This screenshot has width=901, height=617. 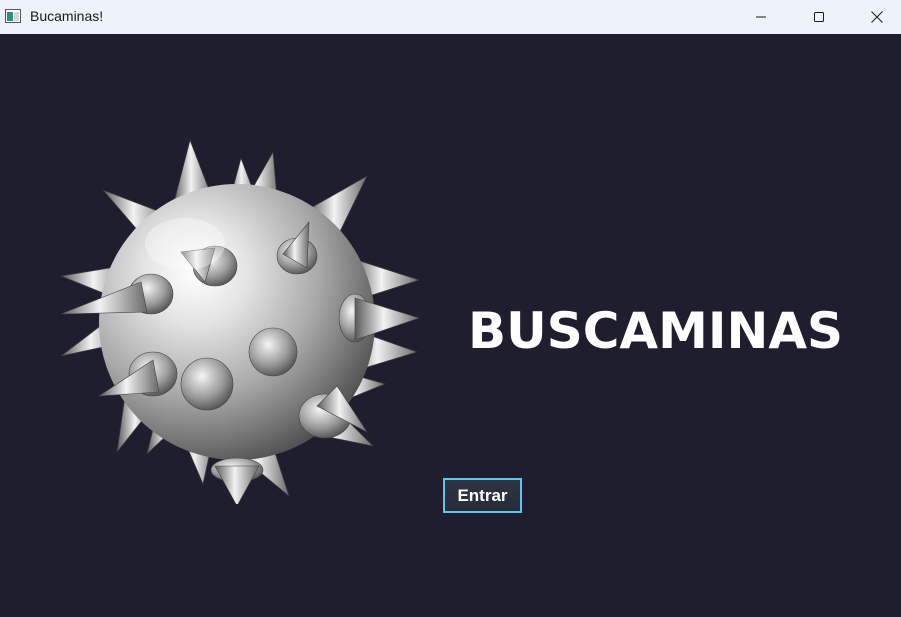 I want to click on maximize-icon, so click(x=819, y=17).